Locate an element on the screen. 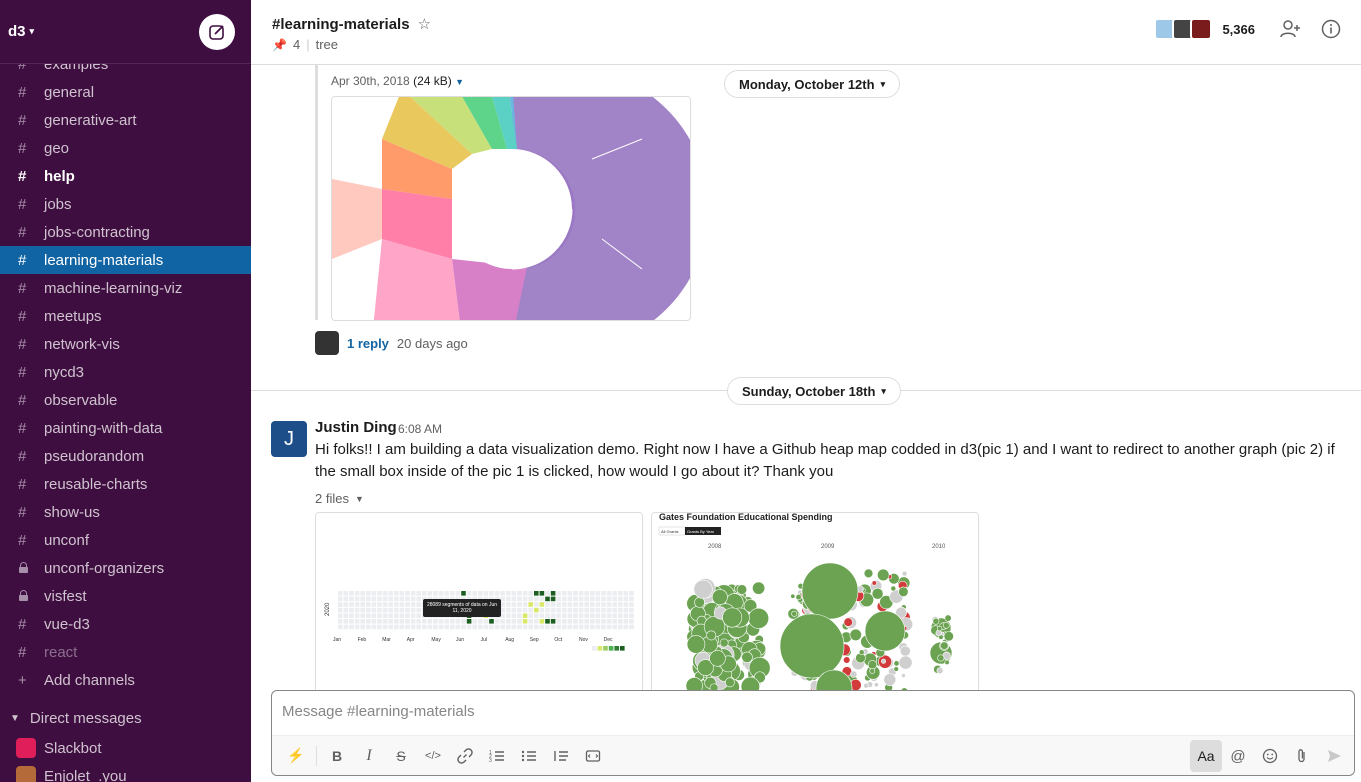  thread-reply-row: 1 reply 20 days ago is located at coordinates (391, 343).